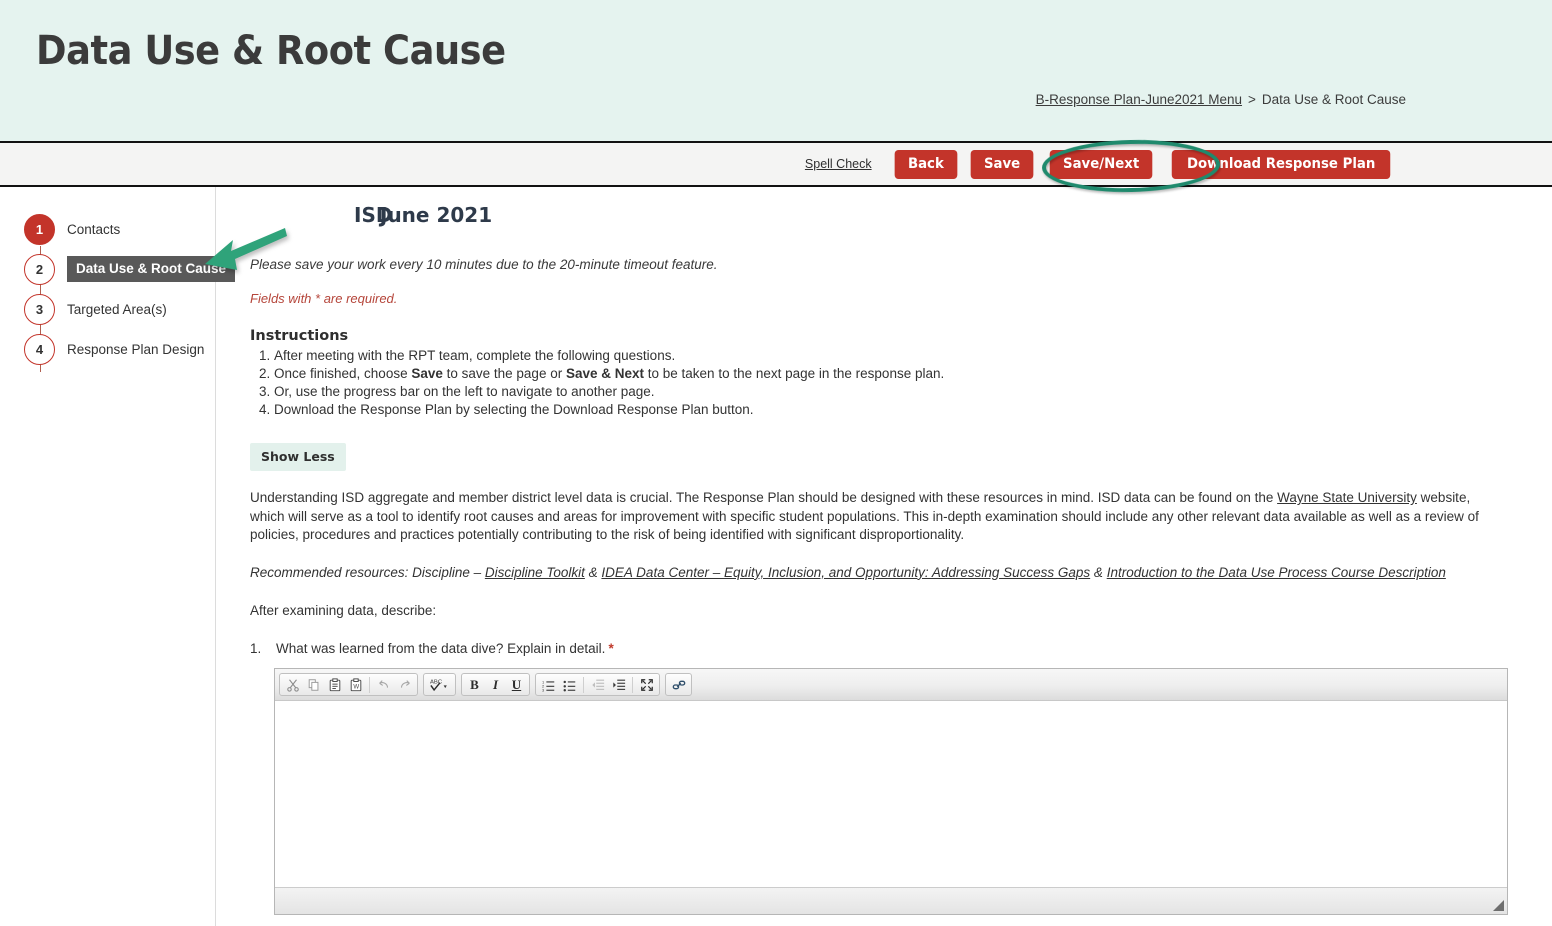 The height and width of the screenshot is (926, 1552). Describe the element at coordinates (324, 298) in the screenshot. I see `required-fields-note: Fields with * are required.` at that location.